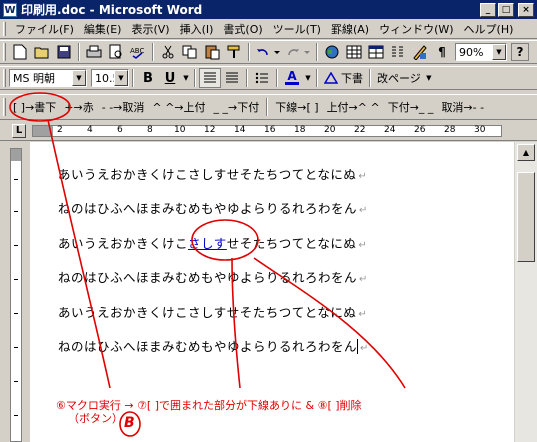 The height and width of the screenshot is (442, 537). What do you see at coordinates (429, 78) in the screenshot?
I see `toolbar-options-icon: ▼` at bounding box center [429, 78].